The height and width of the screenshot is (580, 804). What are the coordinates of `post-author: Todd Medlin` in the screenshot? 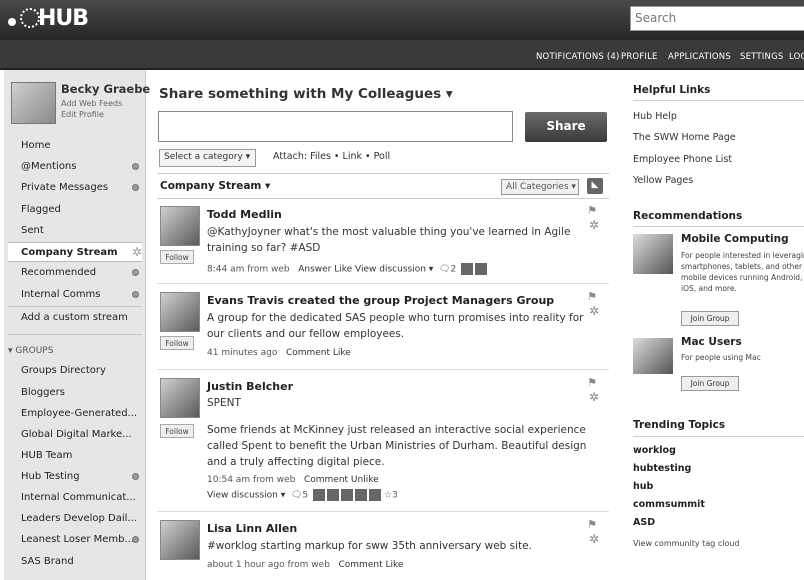 It's located at (244, 214).